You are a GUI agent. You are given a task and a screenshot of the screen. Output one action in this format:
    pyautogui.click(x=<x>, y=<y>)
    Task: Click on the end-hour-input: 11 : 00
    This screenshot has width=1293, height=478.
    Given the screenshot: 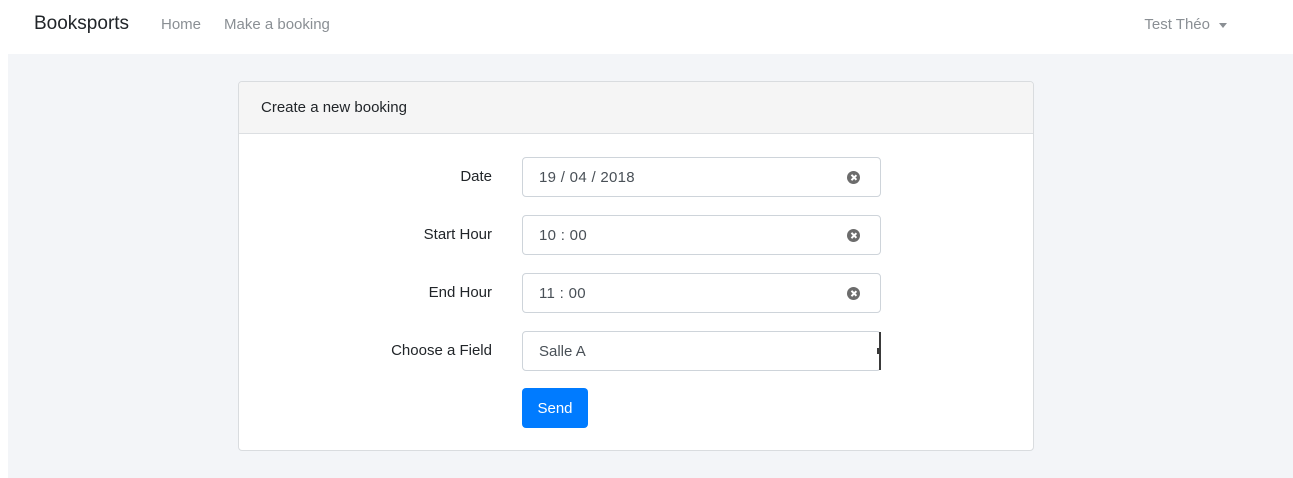 What is the action you would take?
    pyautogui.click(x=701, y=293)
    